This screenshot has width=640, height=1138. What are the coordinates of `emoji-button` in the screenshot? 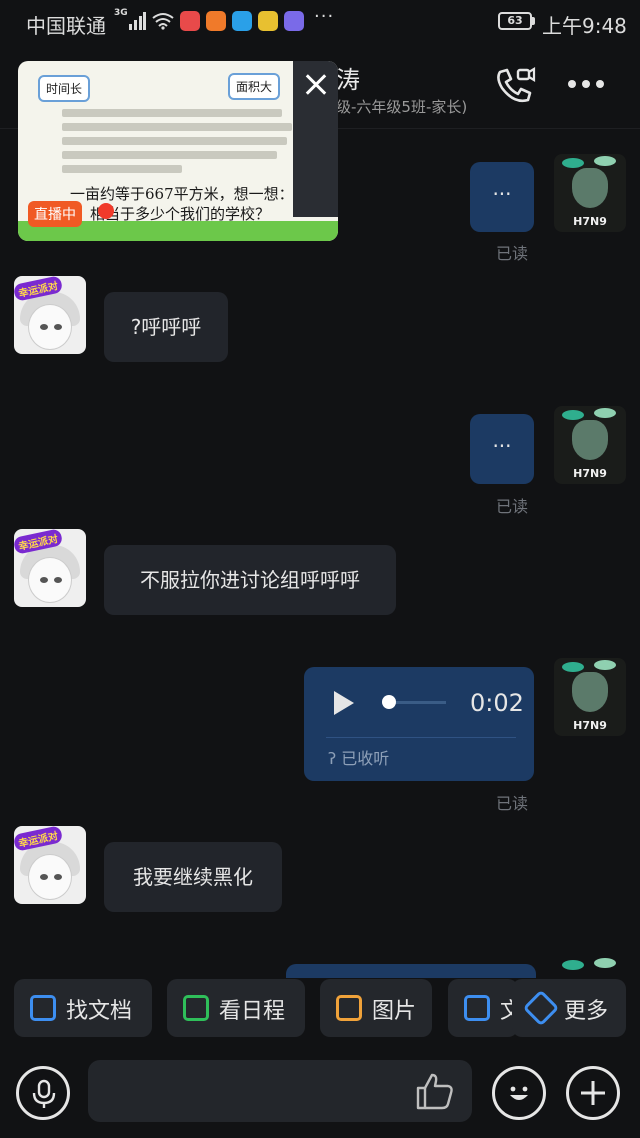 It's located at (519, 1093).